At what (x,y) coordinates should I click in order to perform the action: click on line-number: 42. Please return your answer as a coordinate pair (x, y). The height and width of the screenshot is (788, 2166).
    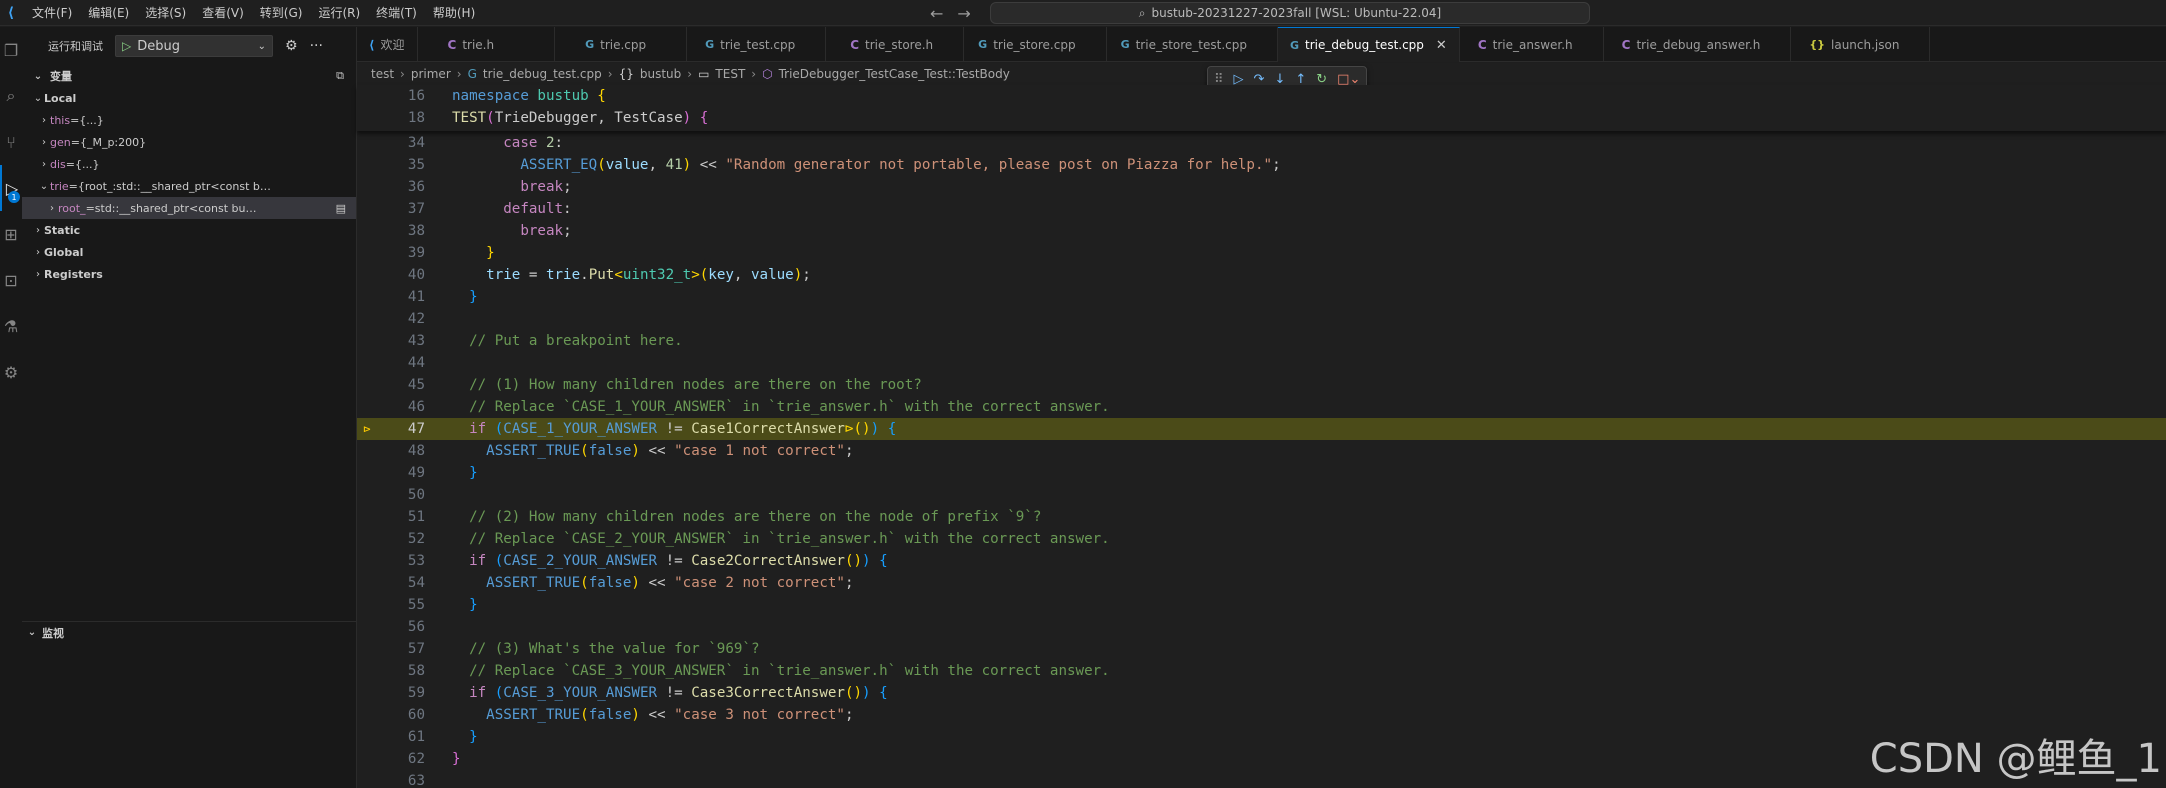
    Looking at the image, I should click on (416, 319).